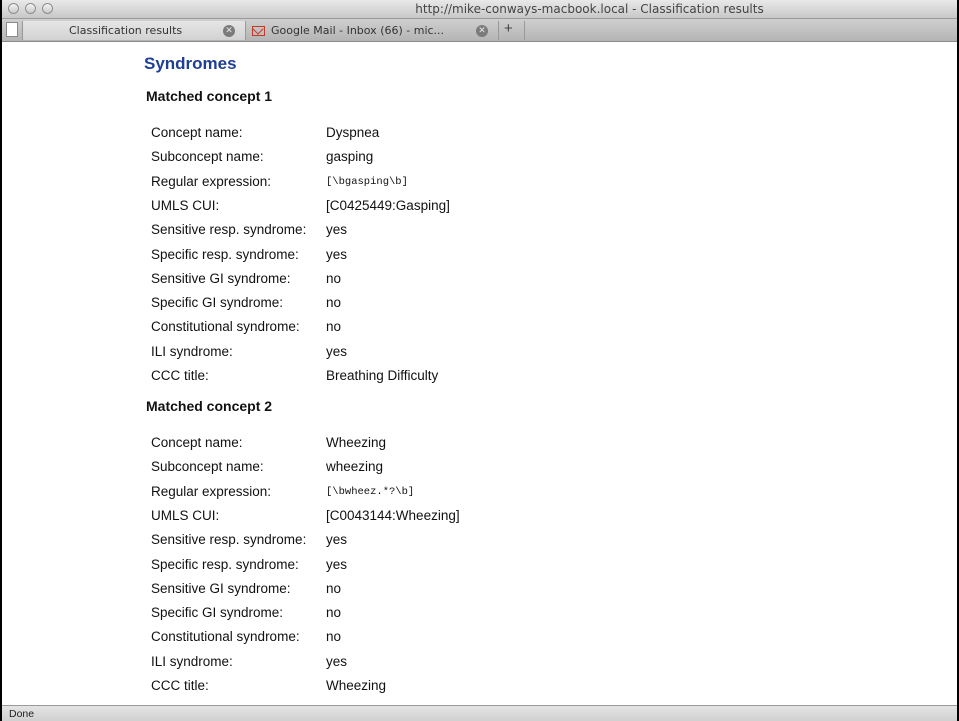 This screenshot has height=721, width=959. What do you see at coordinates (508, 28) in the screenshot?
I see `new-tab-button: +` at bounding box center [508, 28].